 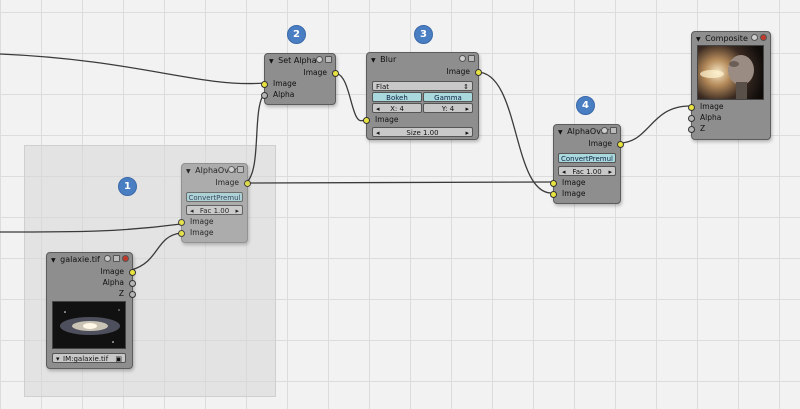 What do you see at coordinates (422, 86) in the screenshot?
I see `blur-filter-dropdown: Flat ⇕` at bounding box center [422, 86].